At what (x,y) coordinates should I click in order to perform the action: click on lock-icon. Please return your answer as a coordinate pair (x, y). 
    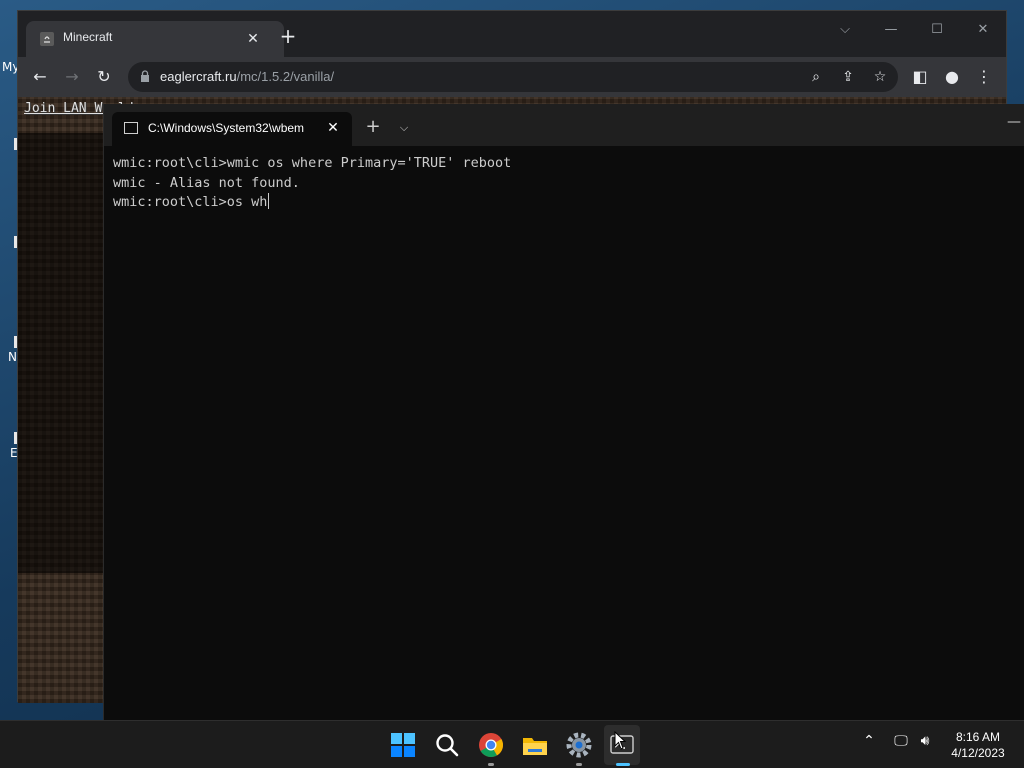
    Looking at the image, I should click on (145, 76).